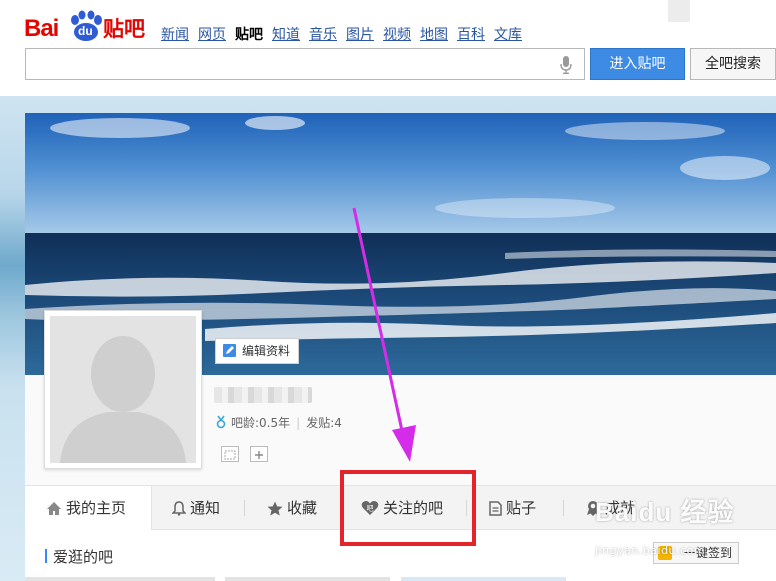  Describe the element at coordinates (508, 35) in the screenshot. I see `nav-link-wenku: 文库` at that location.